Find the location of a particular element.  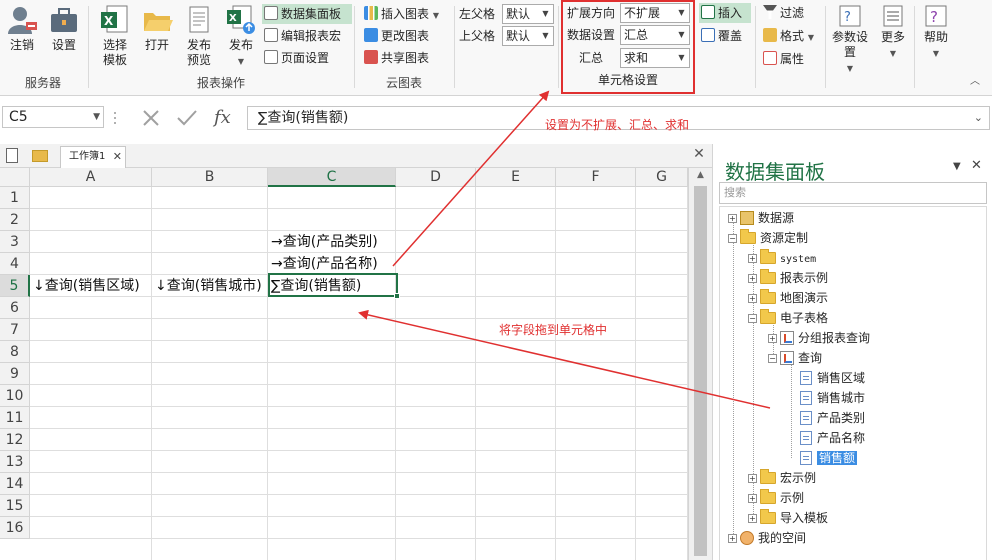

column-header-a: A is located at coordinates (91, 177).